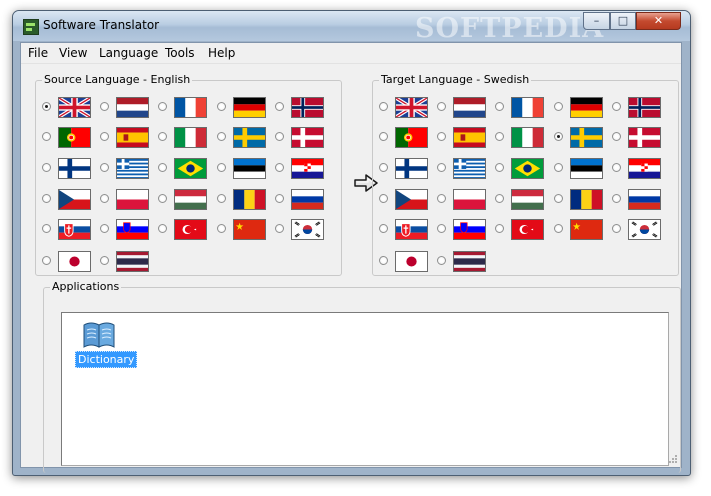  What do you see at coordinates (616, 136) in the screenshot?
I see `target-radio-denmark` at bounding box center [616, 136].